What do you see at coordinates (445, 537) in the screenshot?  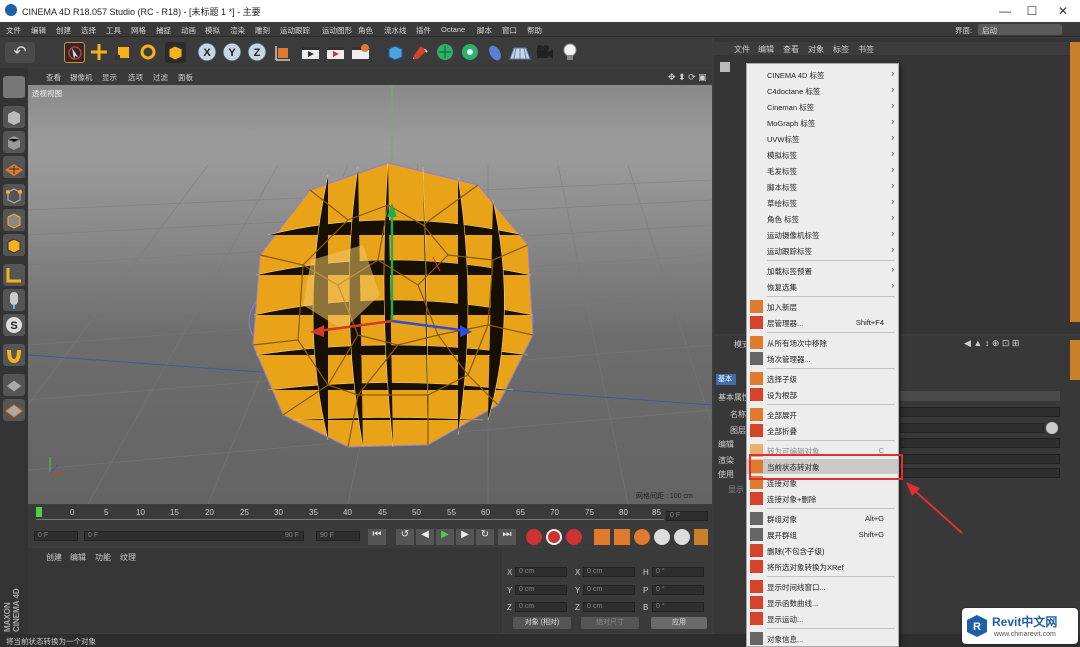 I see `play-icon: ▶` at bounding box center [445, 537].